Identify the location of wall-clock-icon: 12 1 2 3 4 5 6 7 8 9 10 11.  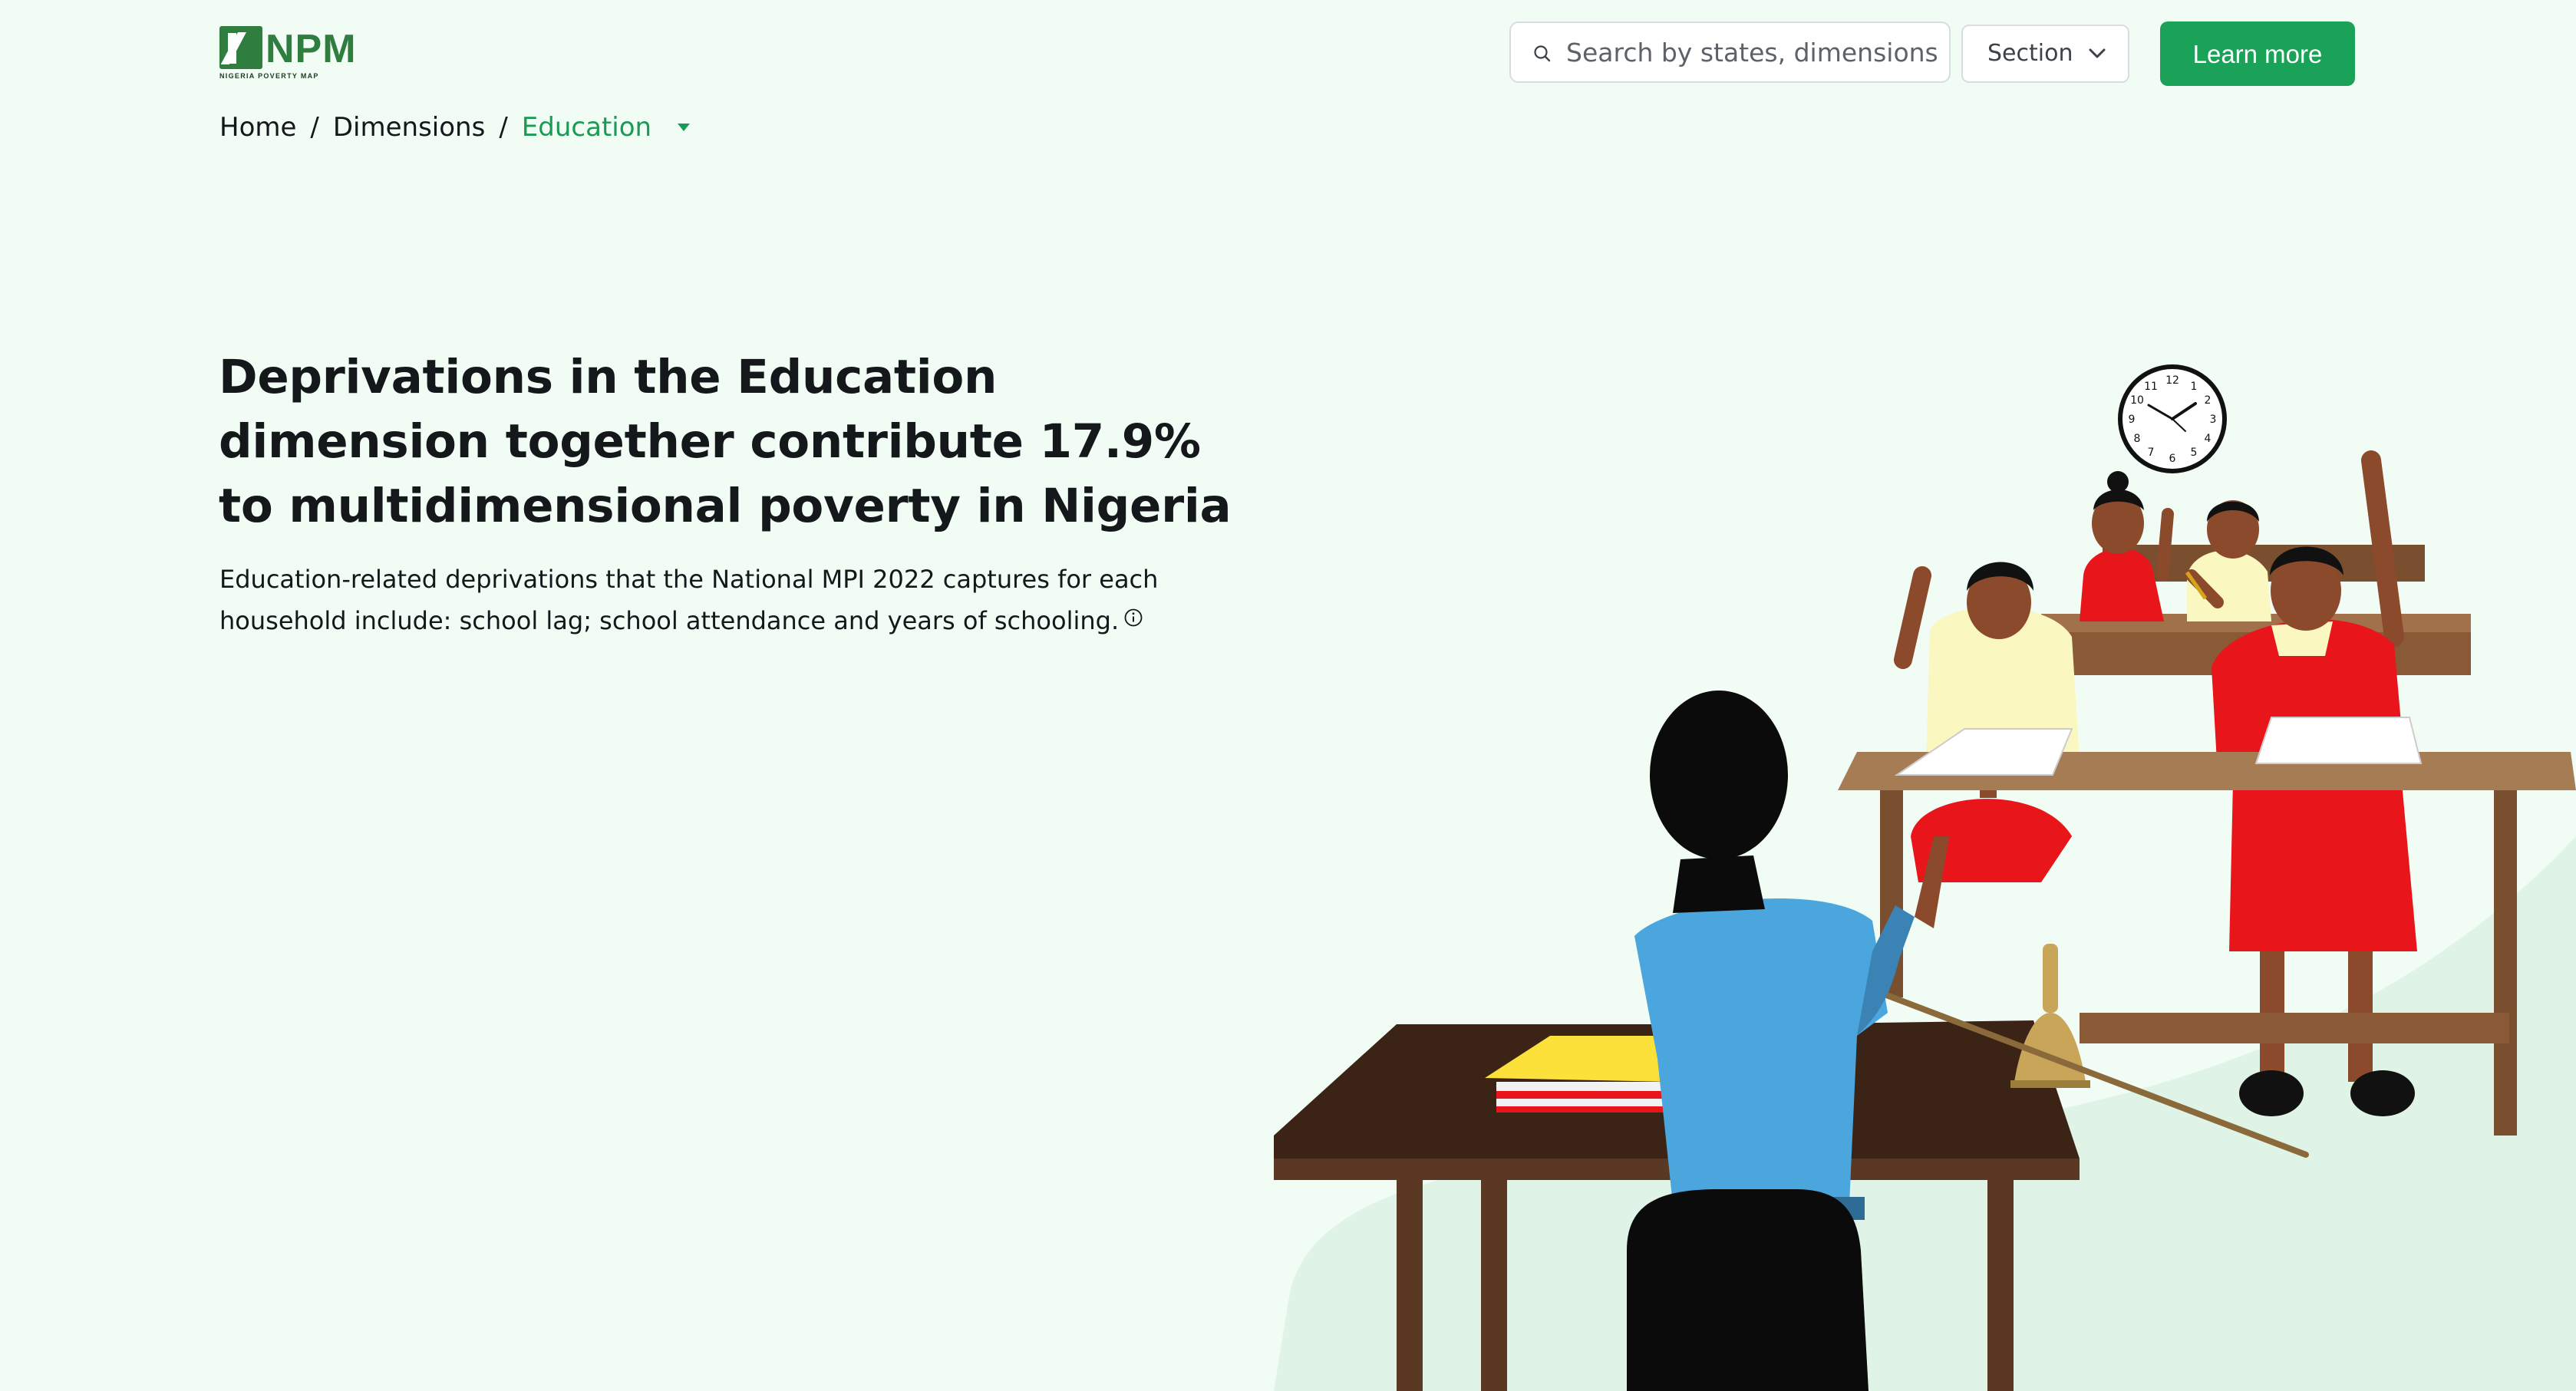
(2172, 418).